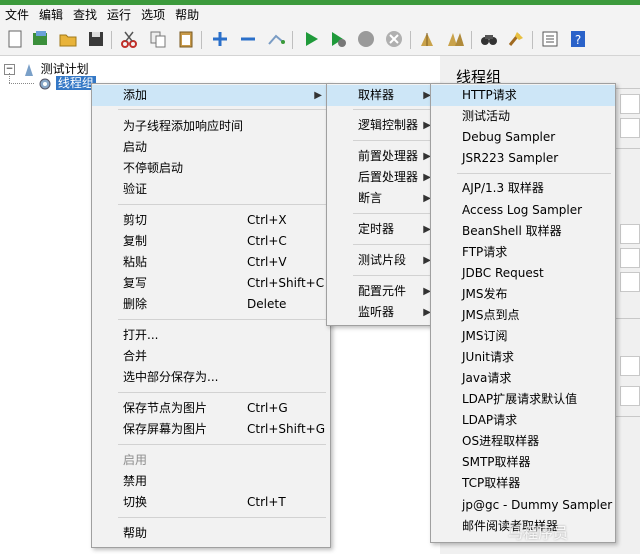 Image resolution: width=640 pixels, height=554 pixels. Describe the element at coordinates (211, 95) in the screenshot. I see `menu-item-add: 添加 ▶` at that location.